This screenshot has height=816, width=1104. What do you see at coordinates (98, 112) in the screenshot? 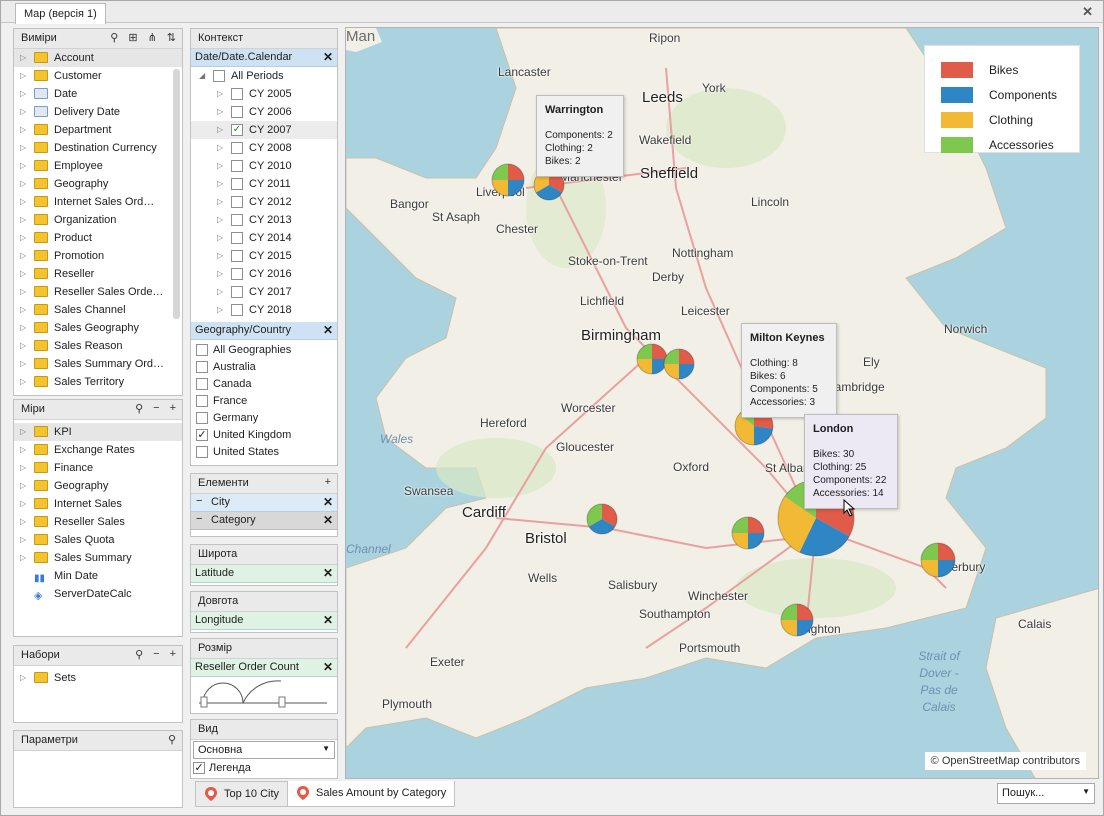
I see `dimension-item: ▷ Delivery Date` at bounding box center [98, 112].